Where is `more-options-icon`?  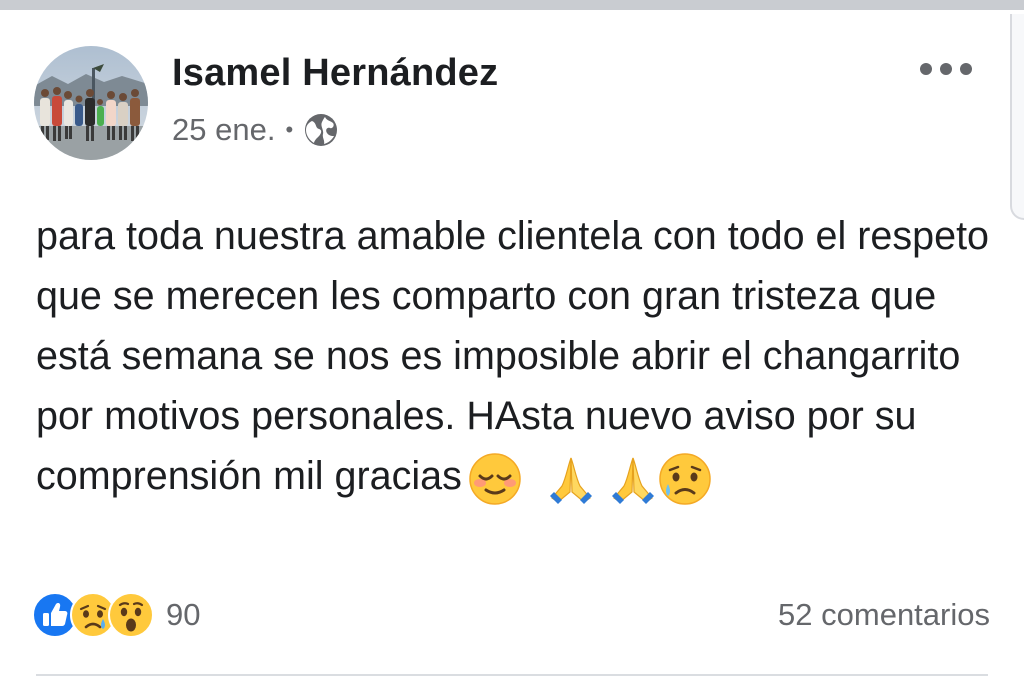
more-options-icon is located at coordinates (946, 69).